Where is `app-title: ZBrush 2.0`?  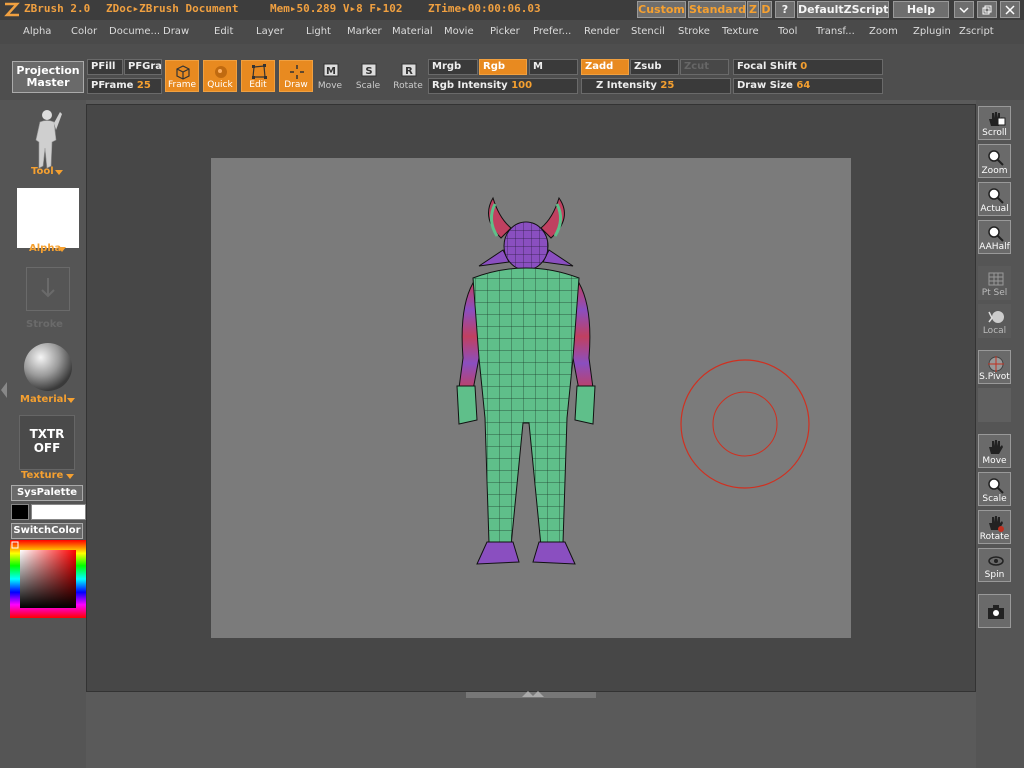
app-title: ZBrush 2.0 is located at coordinates (57, 8).